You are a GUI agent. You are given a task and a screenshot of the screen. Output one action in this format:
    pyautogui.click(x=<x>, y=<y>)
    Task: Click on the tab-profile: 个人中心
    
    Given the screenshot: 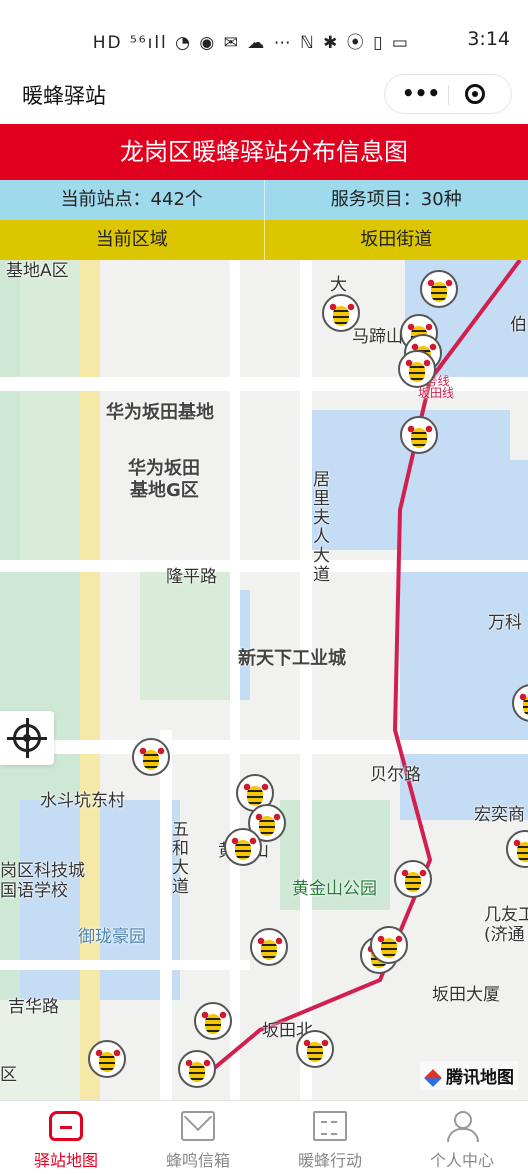 What is the action you would take?
    pyautogui.click(x=462, y=1137)
    